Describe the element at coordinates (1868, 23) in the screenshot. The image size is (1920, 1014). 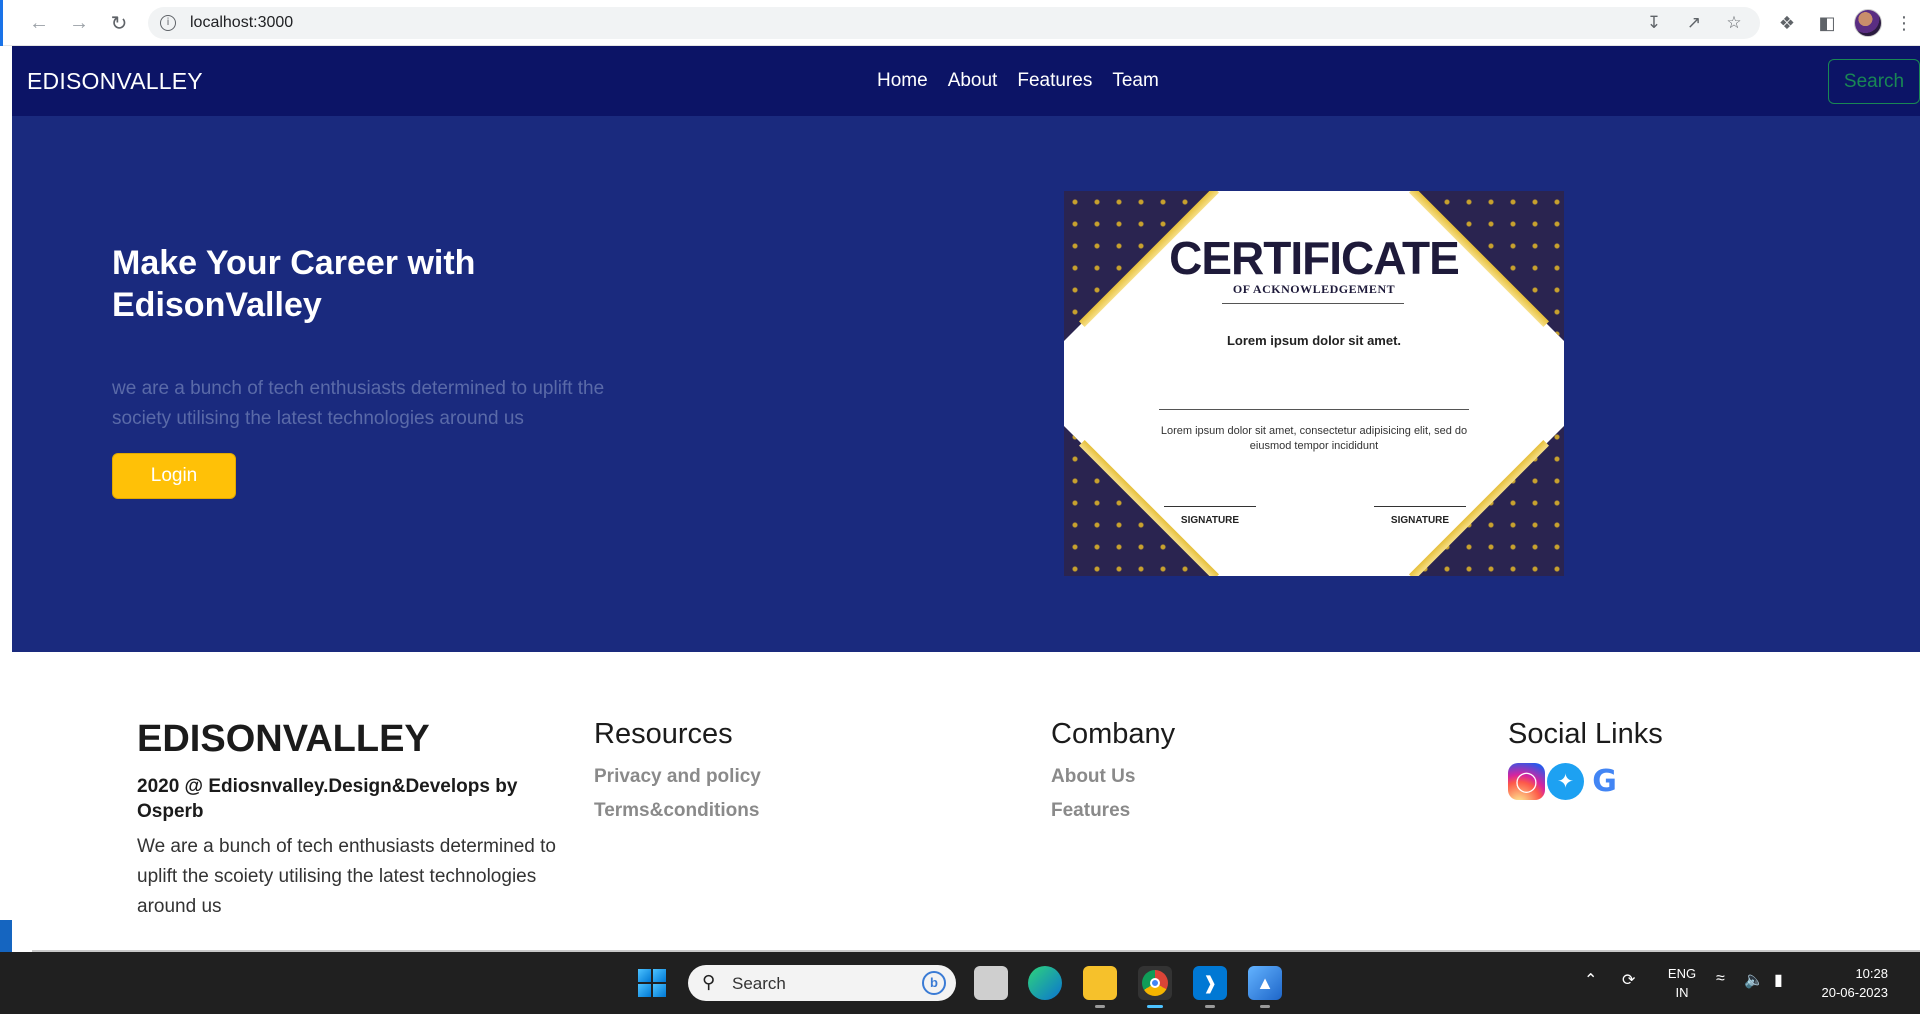
I see `profile-avatar` at that location.